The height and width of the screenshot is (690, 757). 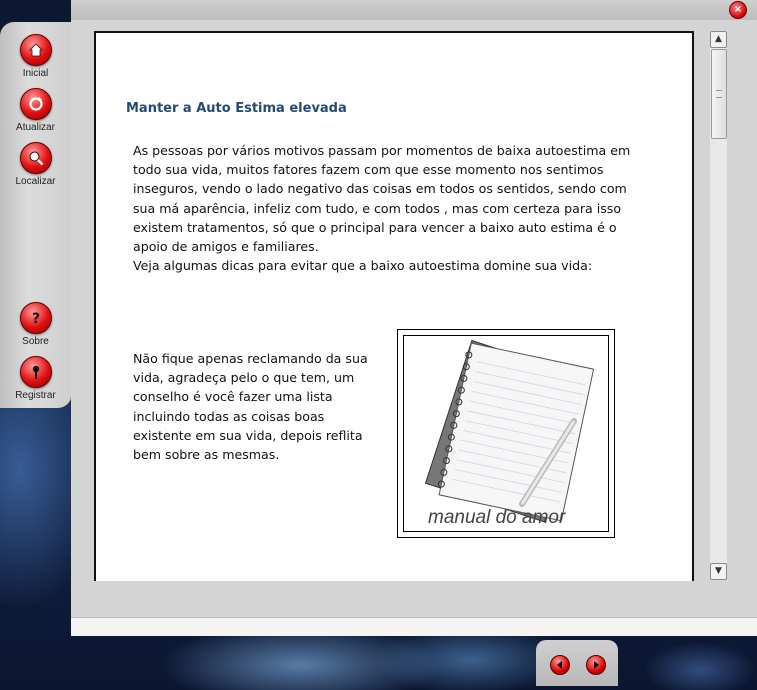 I want to click on about-button: ? Sobre, so click(x=35, y=324).